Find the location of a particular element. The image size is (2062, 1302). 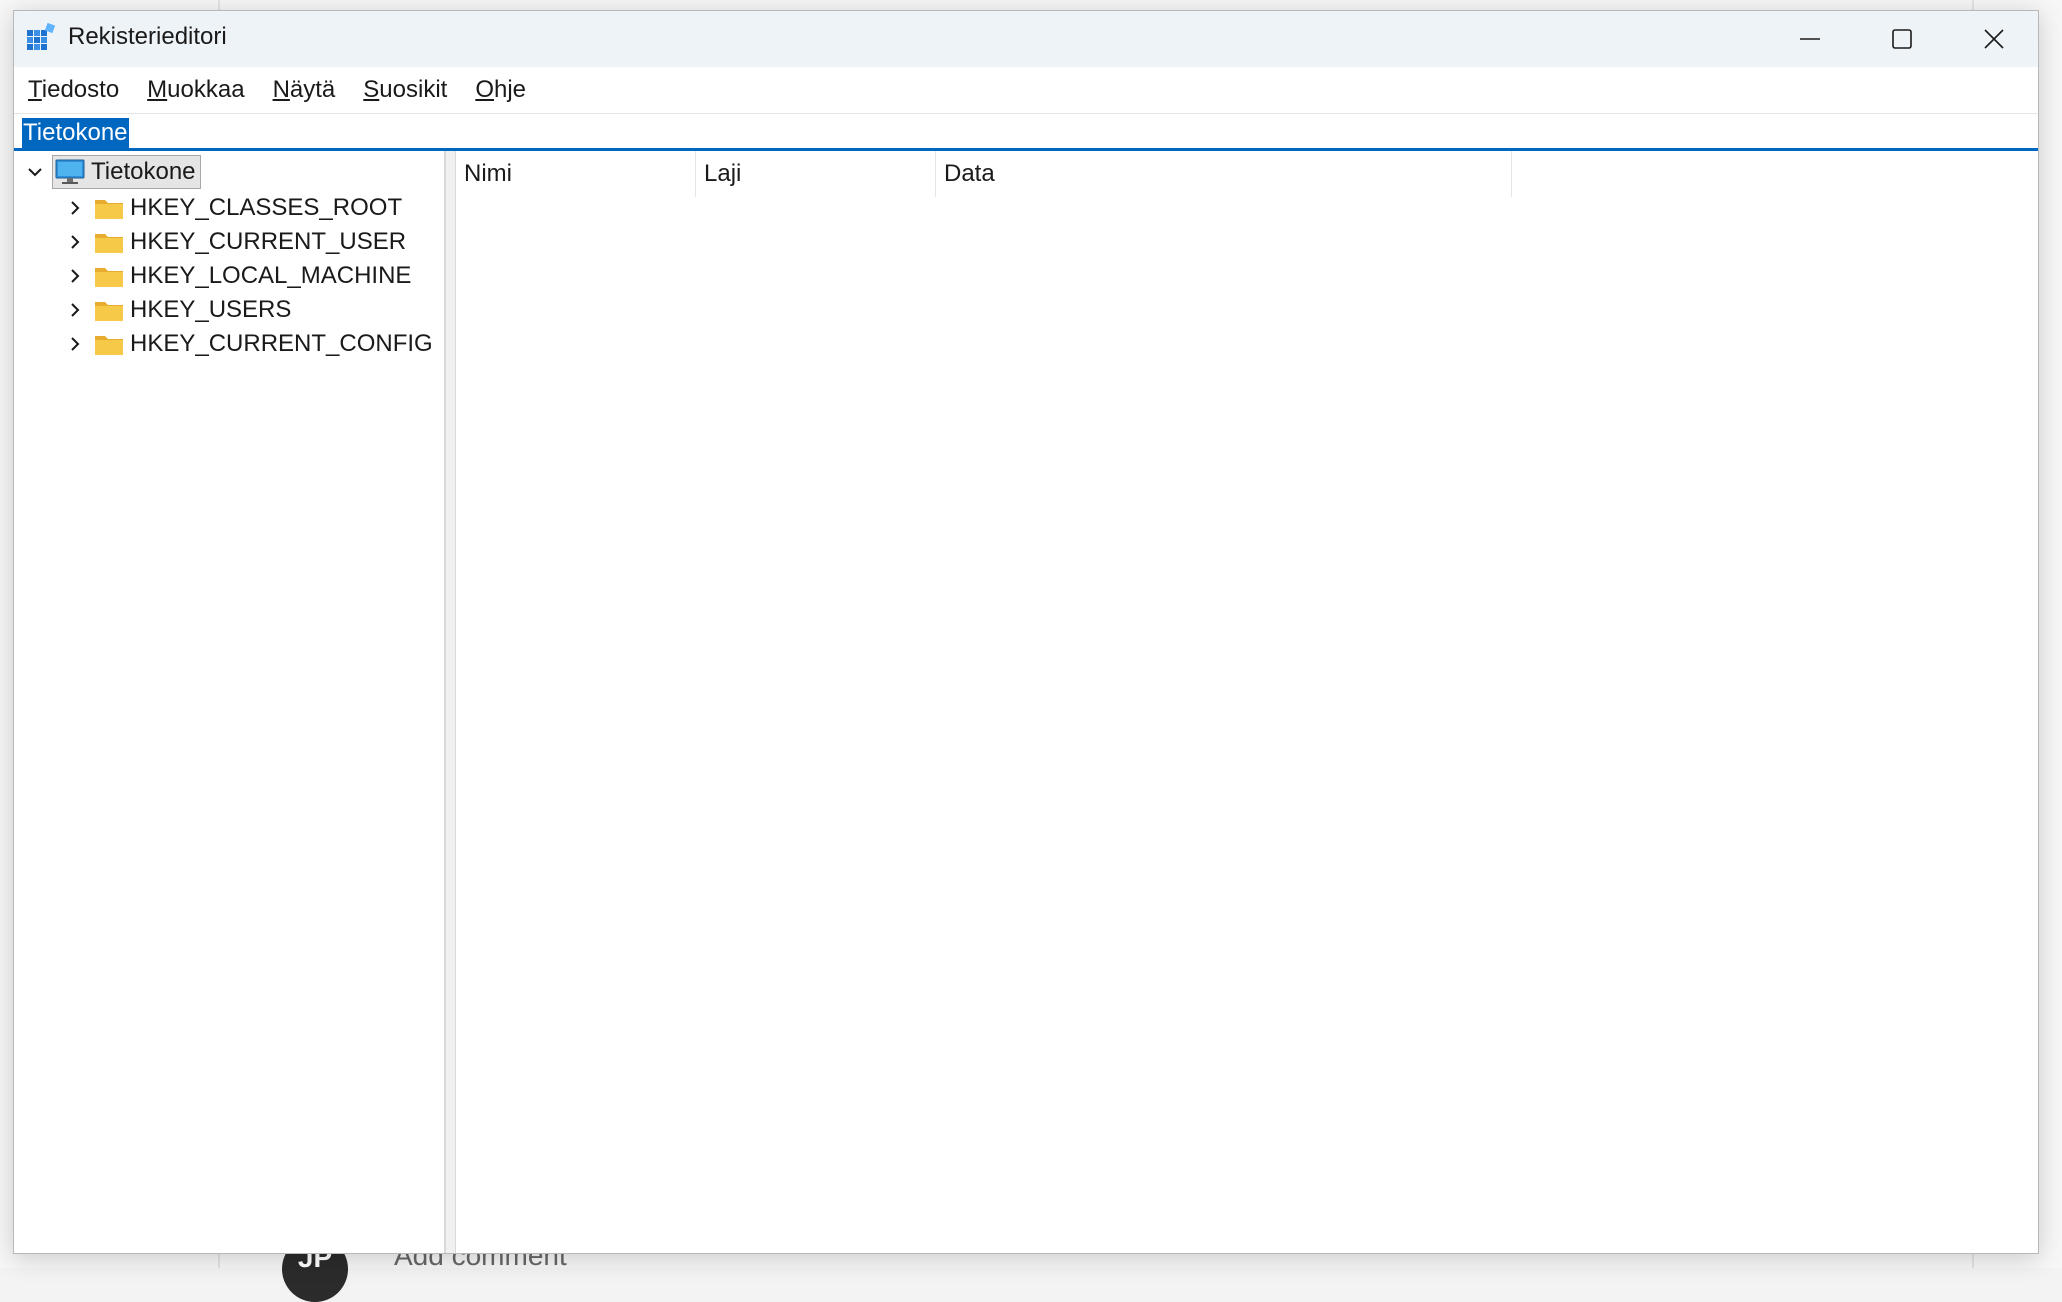

tree-item-hkey-current-user: HKEY_CURRENT_USER is located at coordinates (234, 242).